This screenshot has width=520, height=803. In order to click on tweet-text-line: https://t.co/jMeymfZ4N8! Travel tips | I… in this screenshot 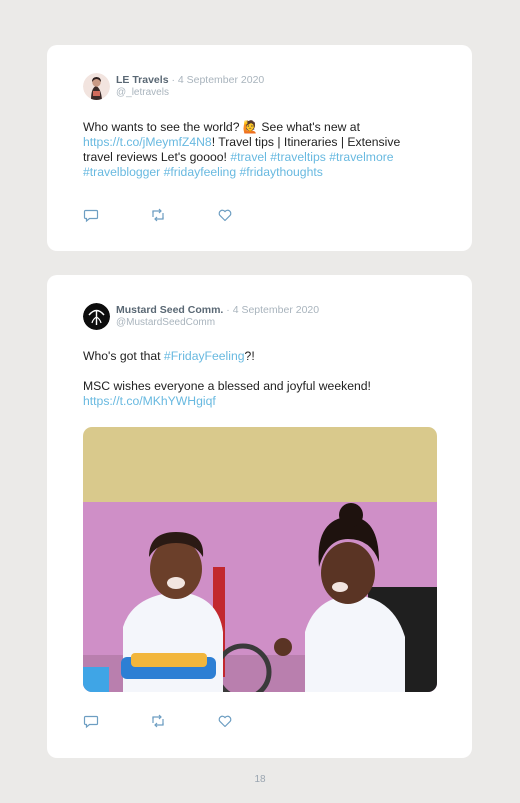, I will do `click(263, 142)`.